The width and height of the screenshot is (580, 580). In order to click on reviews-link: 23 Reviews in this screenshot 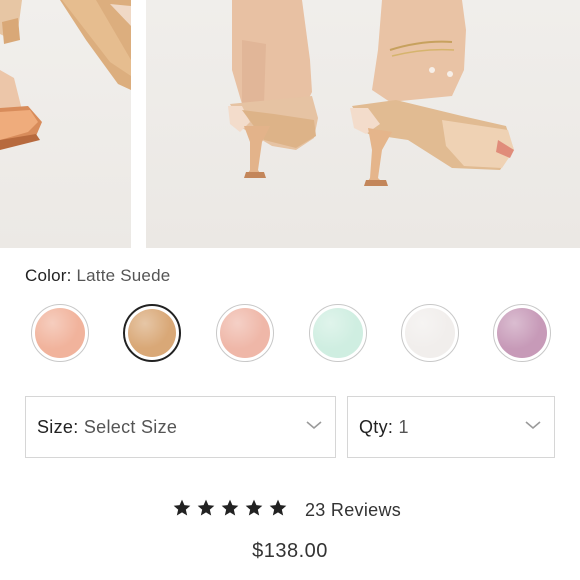, I will do `click(353, 510)`.